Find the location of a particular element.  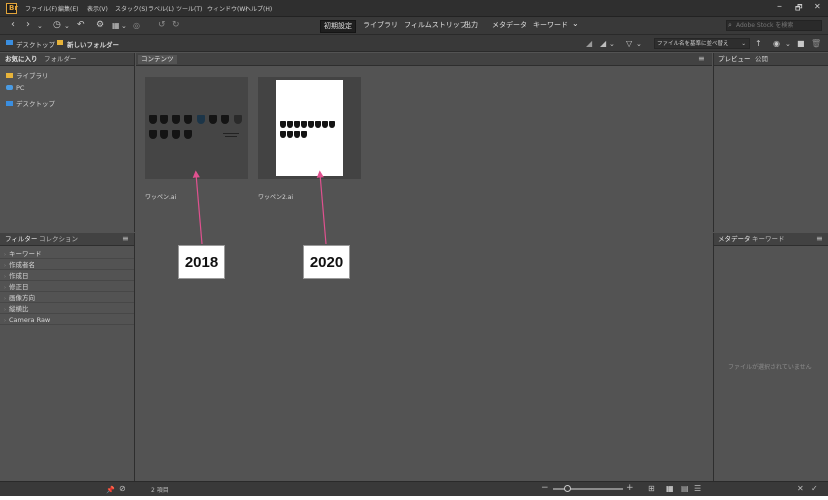

lock-grid-icon: ⊞ is located at coordinates (651, 489).